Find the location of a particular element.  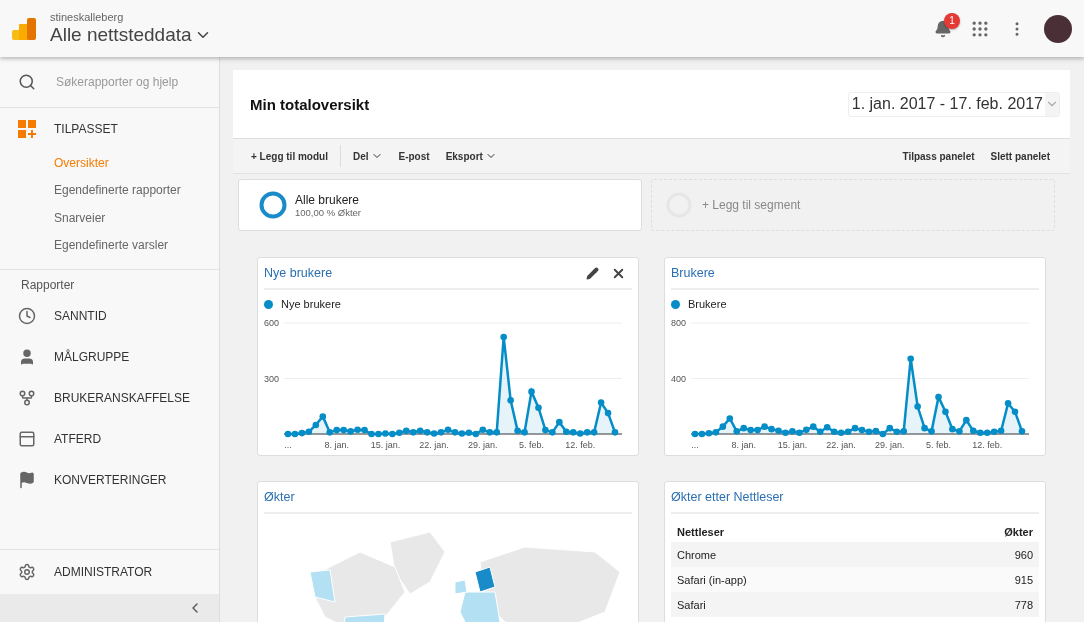

widget-title: Økter etter Nettleser is located at coordinates (728, 497).